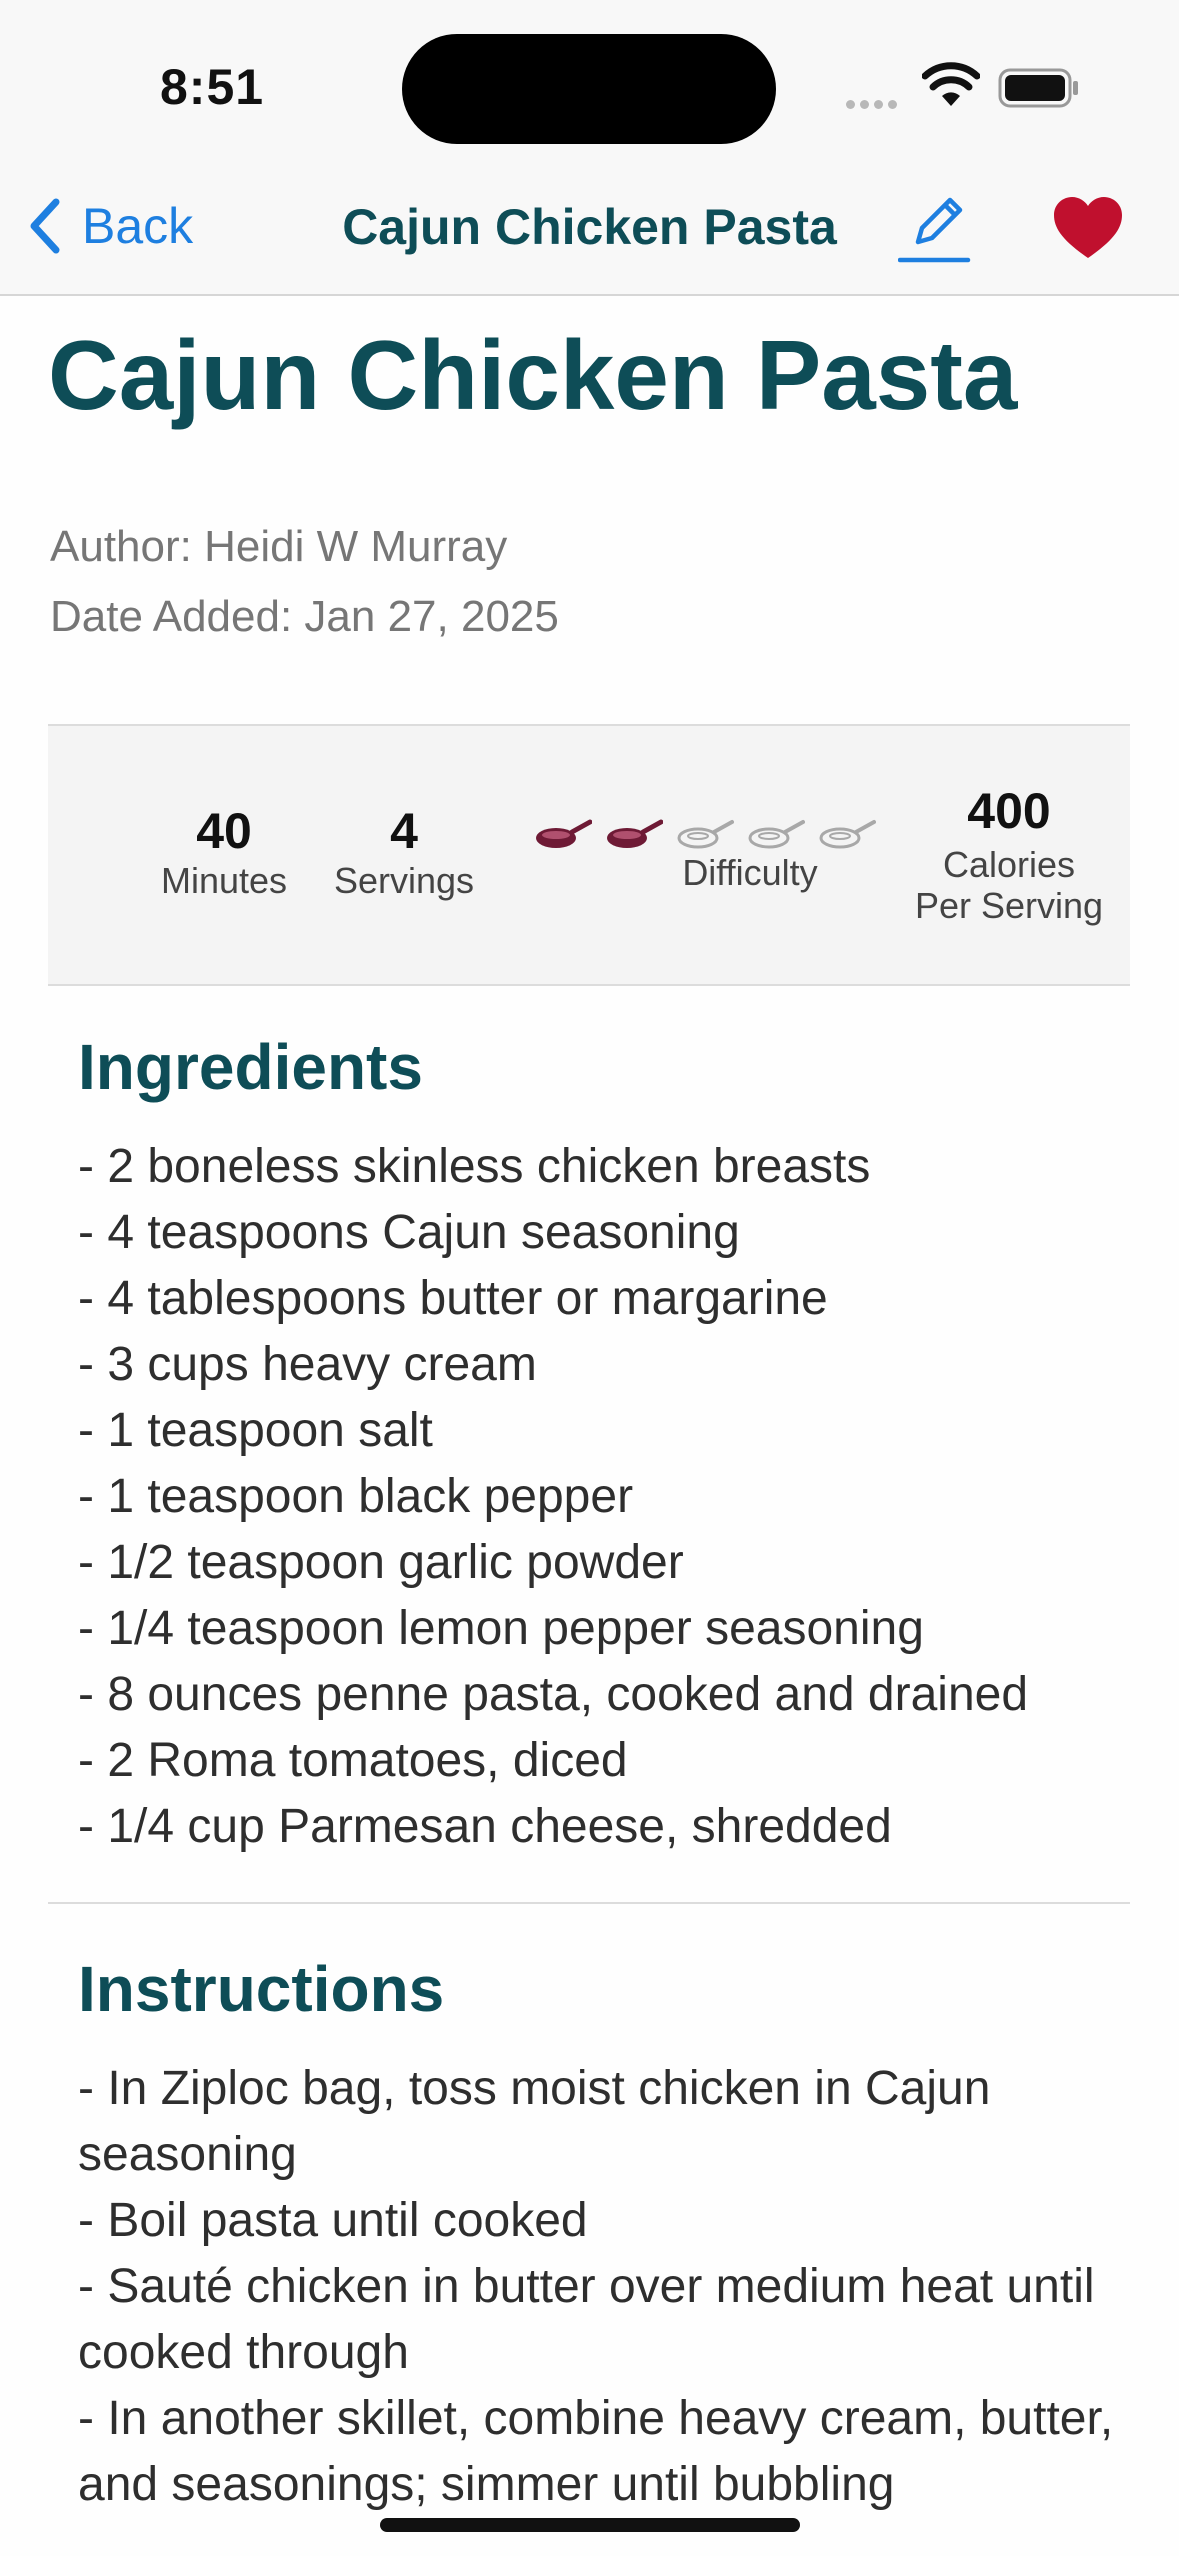 This screenshot has width=1179, height=2556. Describe the element at coordinates (404, 831) in the screenshot. I see `servings-value: 4` at that location.